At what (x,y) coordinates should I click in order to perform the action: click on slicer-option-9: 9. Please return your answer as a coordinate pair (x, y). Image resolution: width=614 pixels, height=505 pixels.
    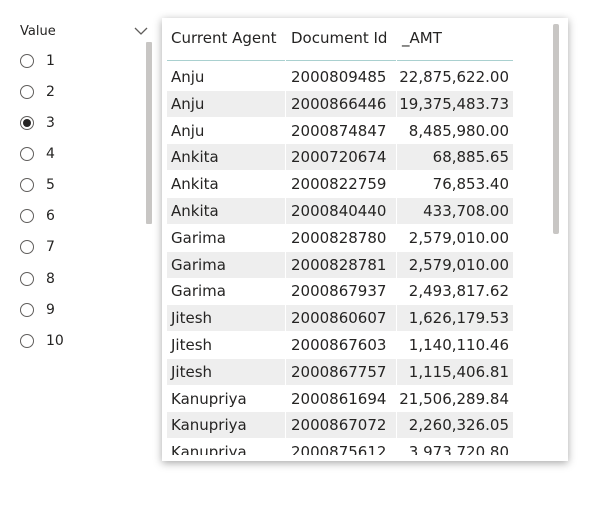
    Looking at the image, I should click on (37, 310).